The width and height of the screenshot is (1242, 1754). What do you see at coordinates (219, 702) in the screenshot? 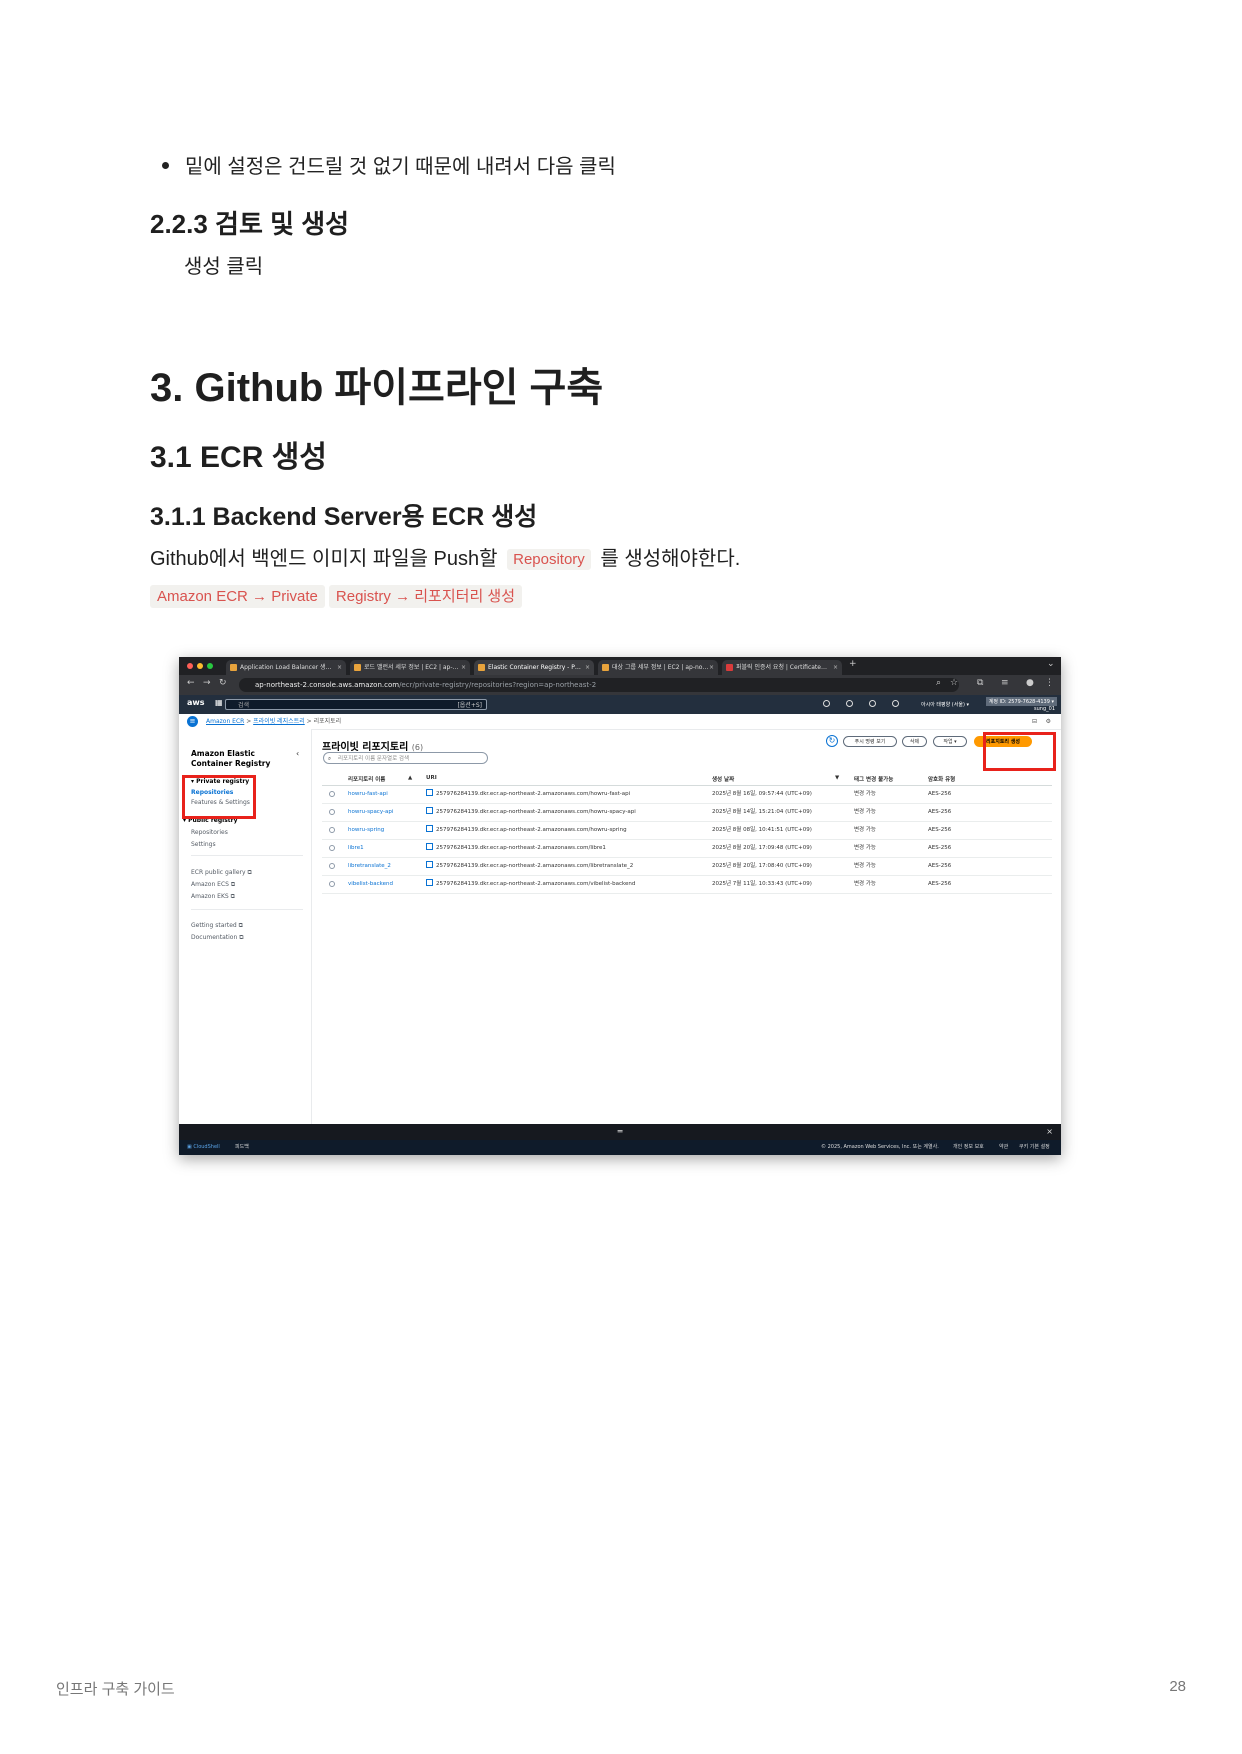
I see `services-grid-icon: ▦` at bounding box center [219, 702].